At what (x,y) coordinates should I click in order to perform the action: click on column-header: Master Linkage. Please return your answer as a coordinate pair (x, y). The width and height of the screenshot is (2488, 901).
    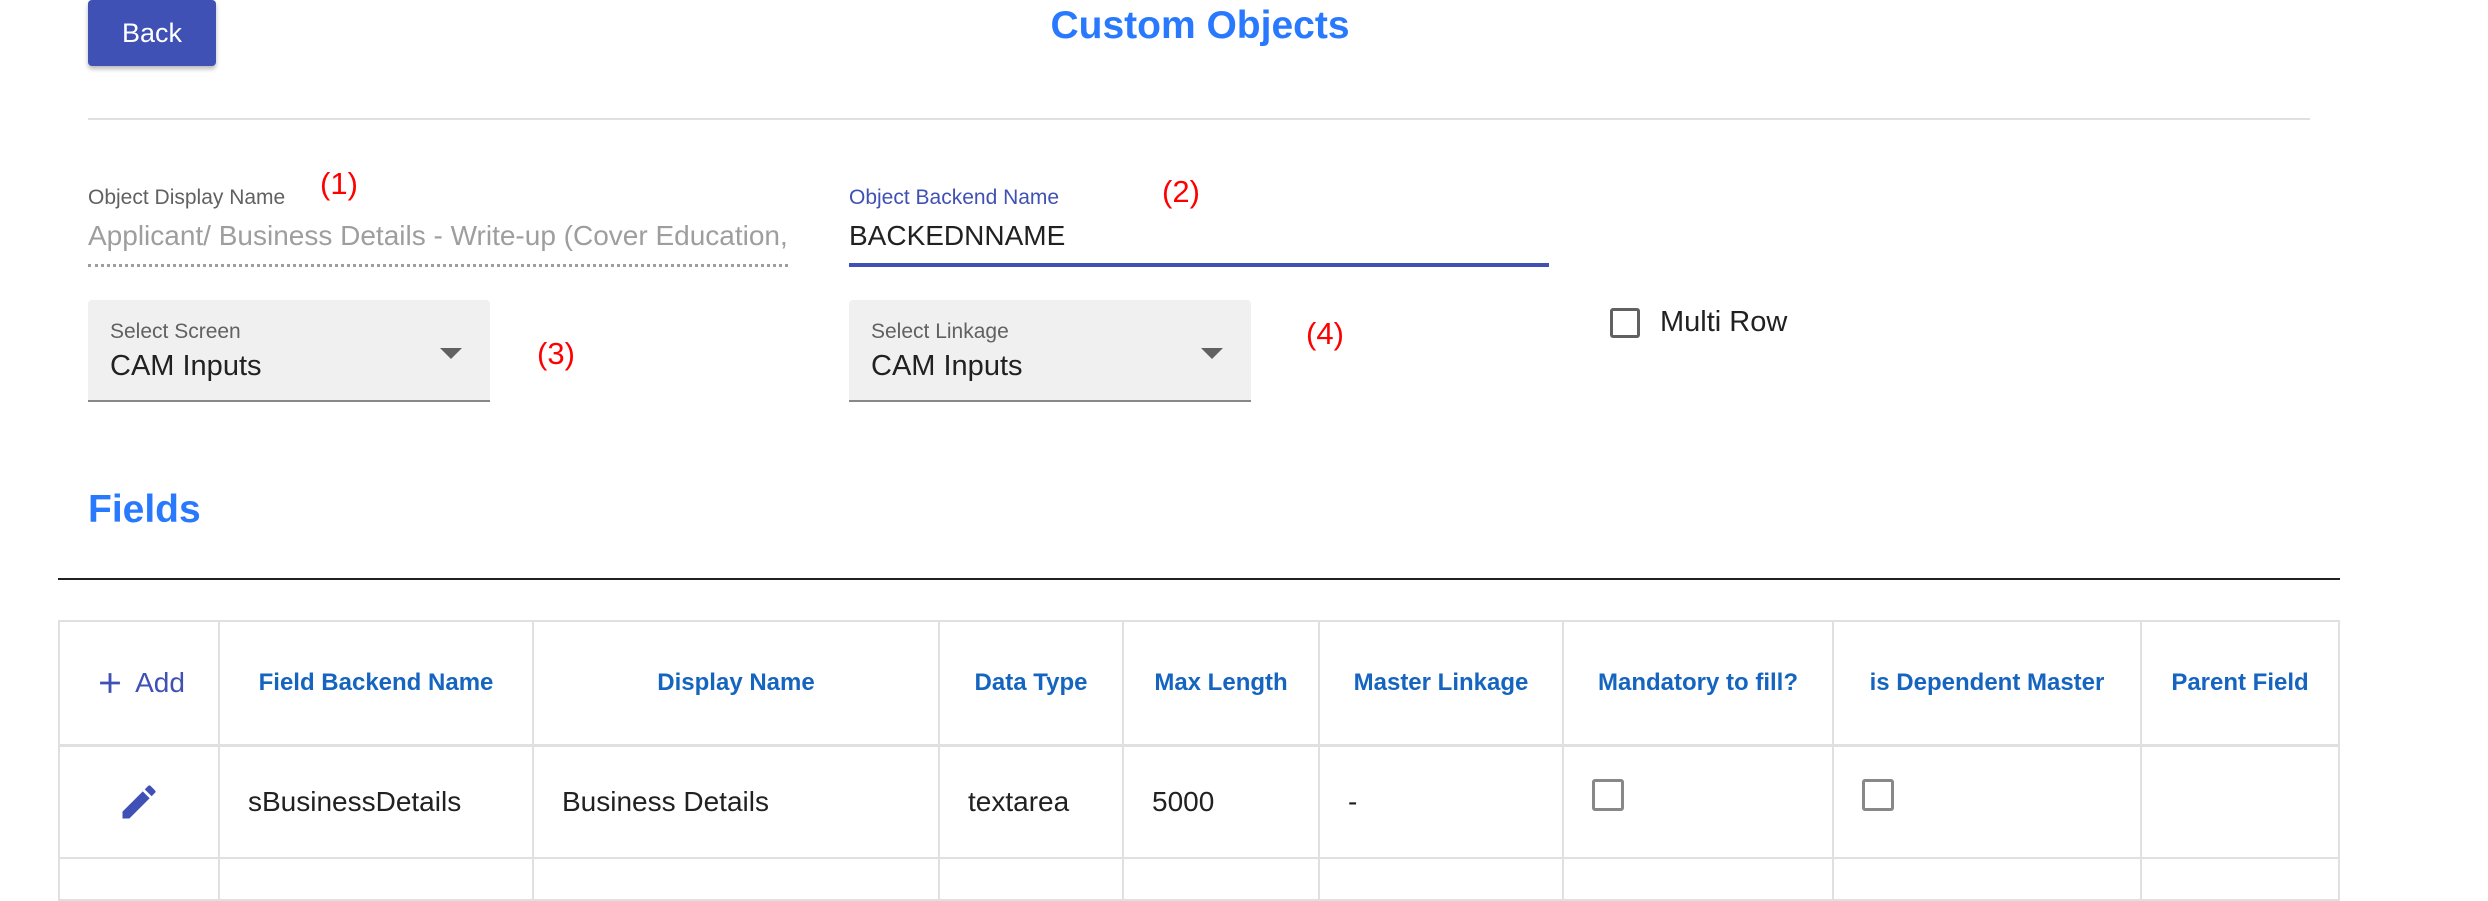
    Looking at the image, I should click on (1441, 683).